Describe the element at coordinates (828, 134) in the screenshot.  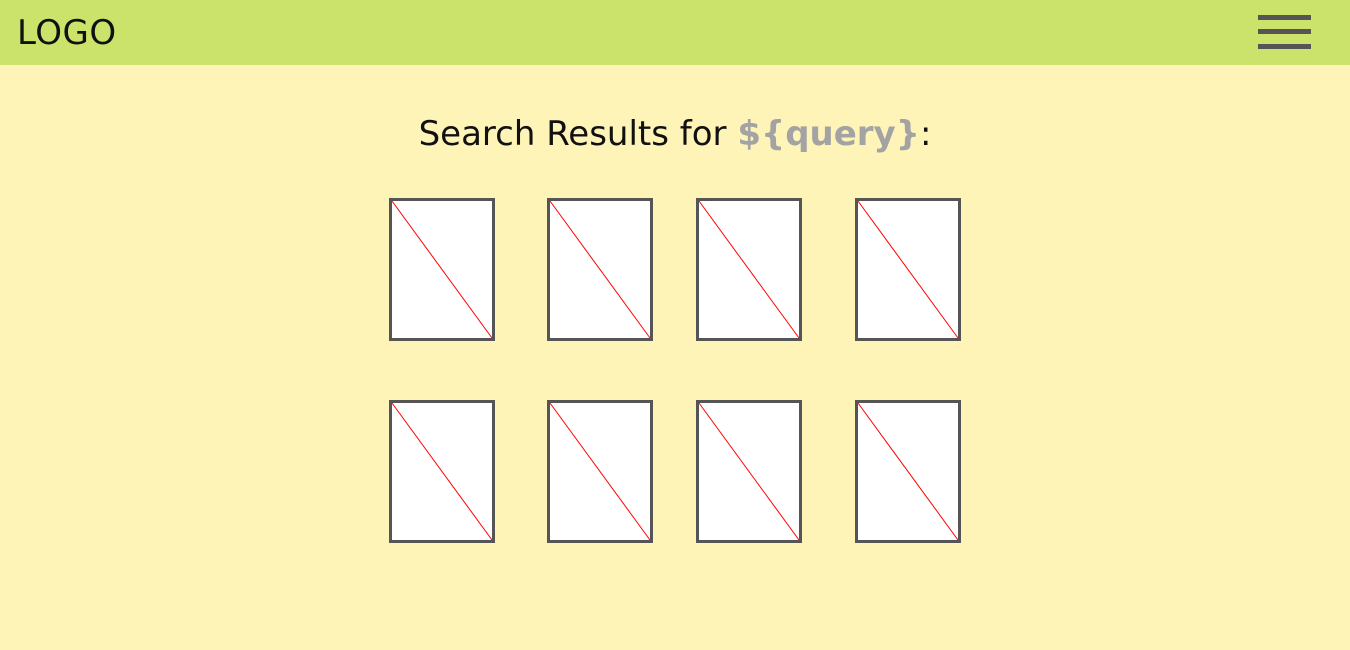
I see `search-query: ${query}` at that location.